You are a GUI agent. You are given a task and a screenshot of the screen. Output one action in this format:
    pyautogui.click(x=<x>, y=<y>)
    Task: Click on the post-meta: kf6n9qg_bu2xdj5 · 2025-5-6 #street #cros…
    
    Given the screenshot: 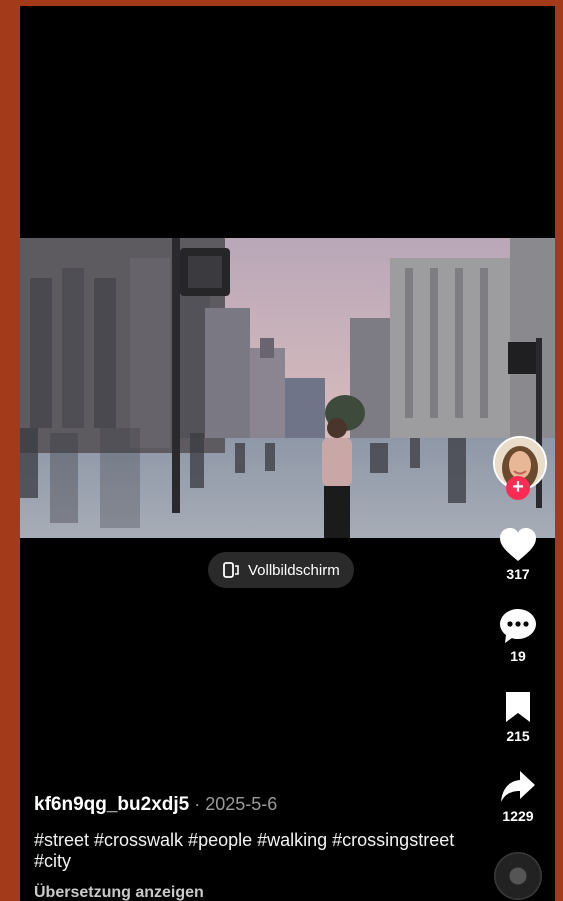 What is the action you would take?
    pyautogui.click(x=254, y=847)
    